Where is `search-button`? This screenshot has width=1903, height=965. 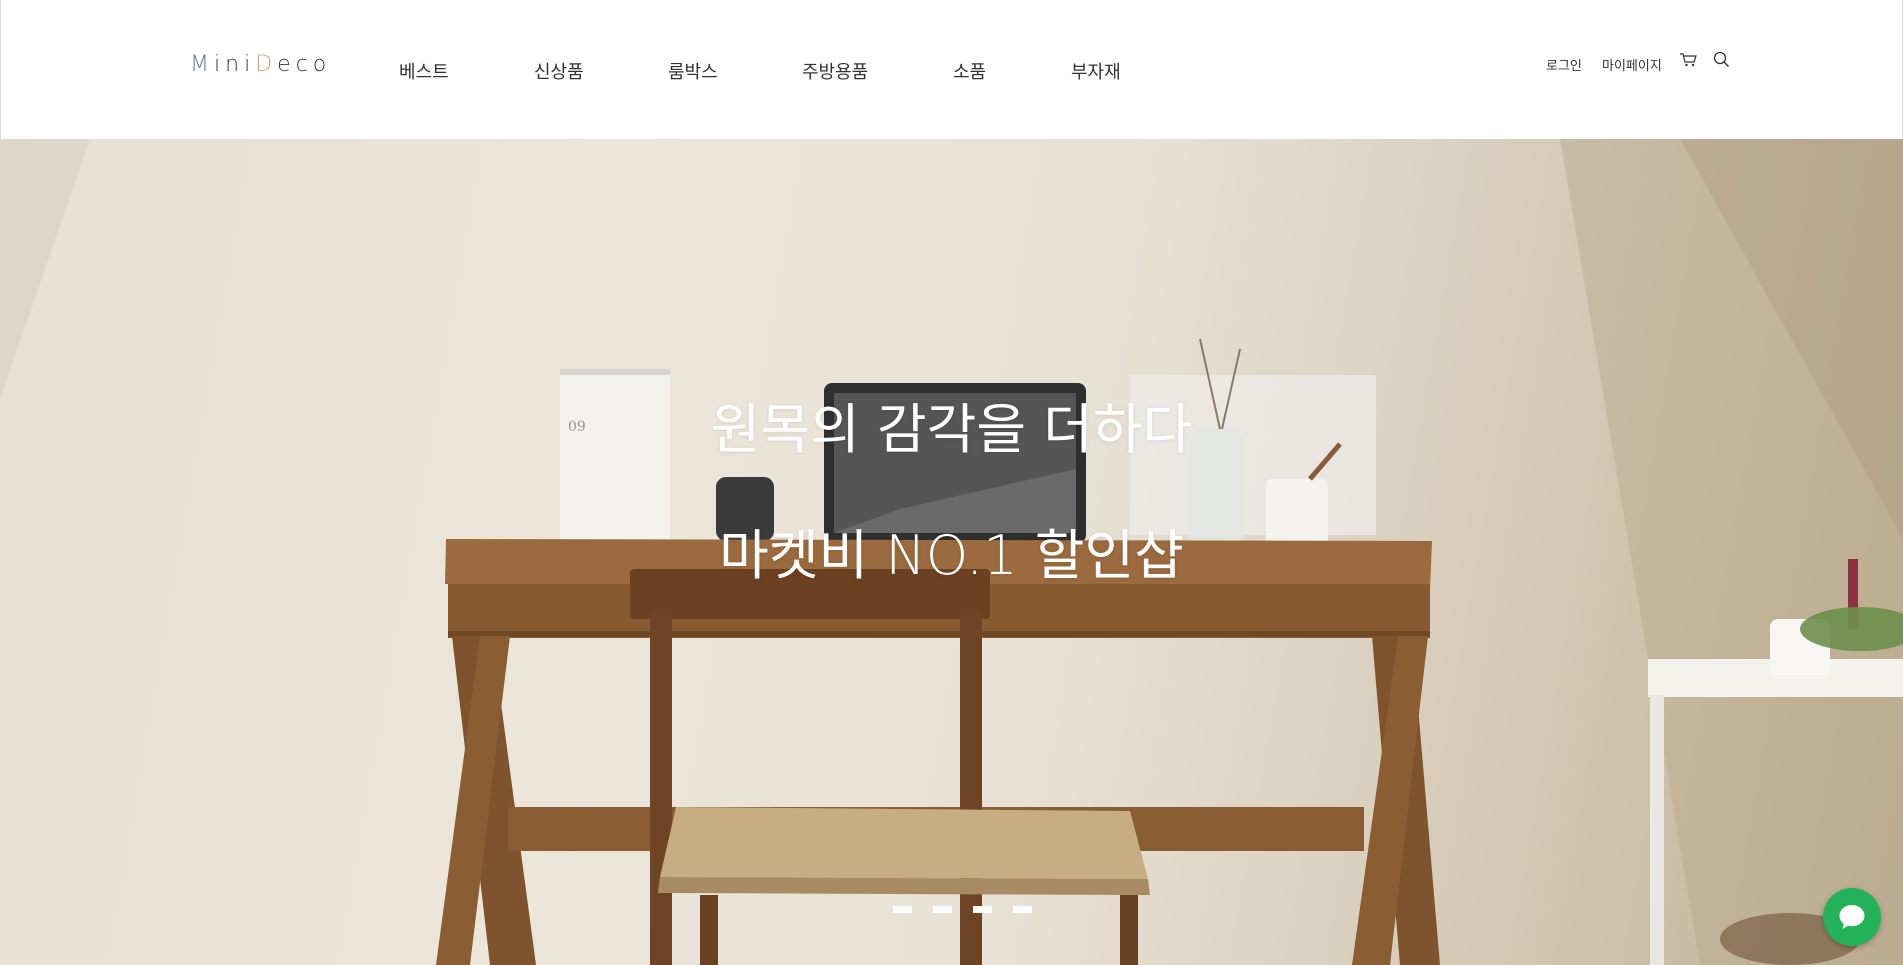 search-button is located at coordinates (1721, 59).